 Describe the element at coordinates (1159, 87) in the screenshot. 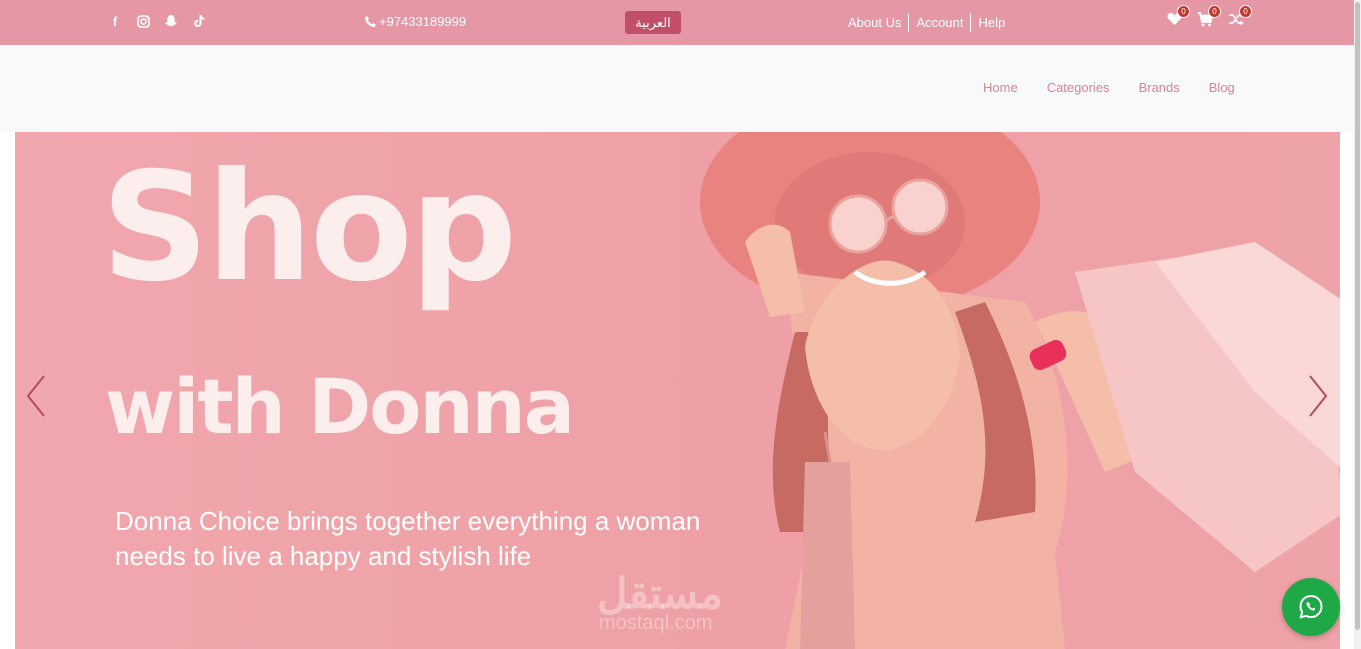

I see `nav-item-brands: Brands` at that location.